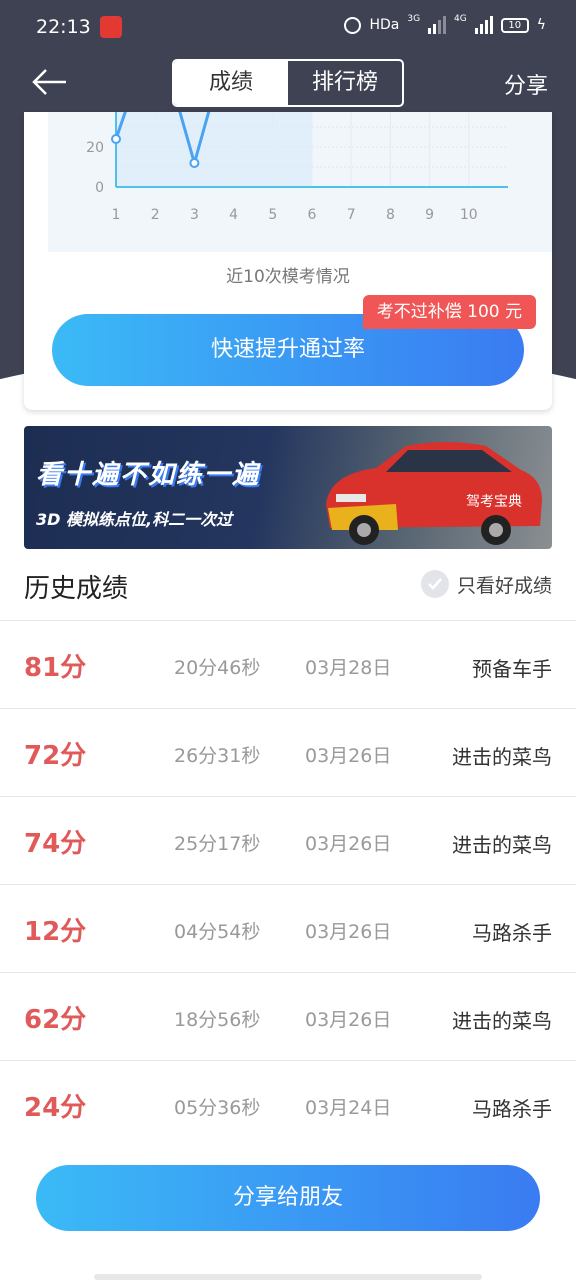  I want to click on chart-x-tick-label: 4, so click(233, 215).